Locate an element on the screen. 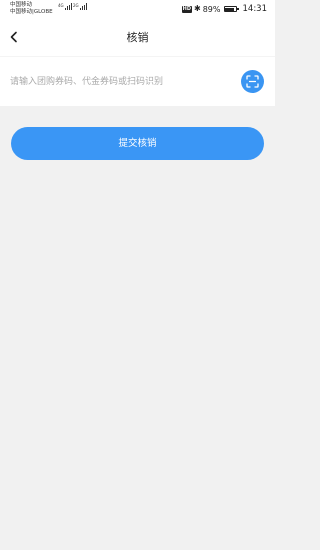 The image size is (320, 550). scan-button is located at coordinates (252, 81).